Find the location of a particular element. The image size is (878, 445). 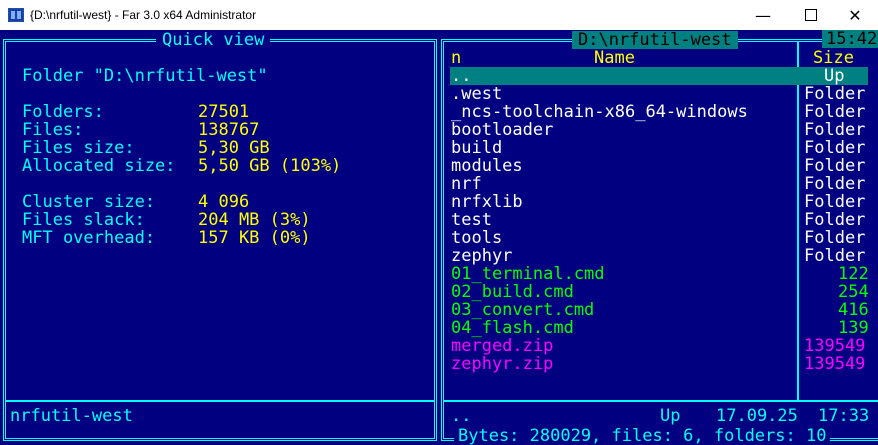

left-panel-title: Quick view is located at coordinates (213, 40).